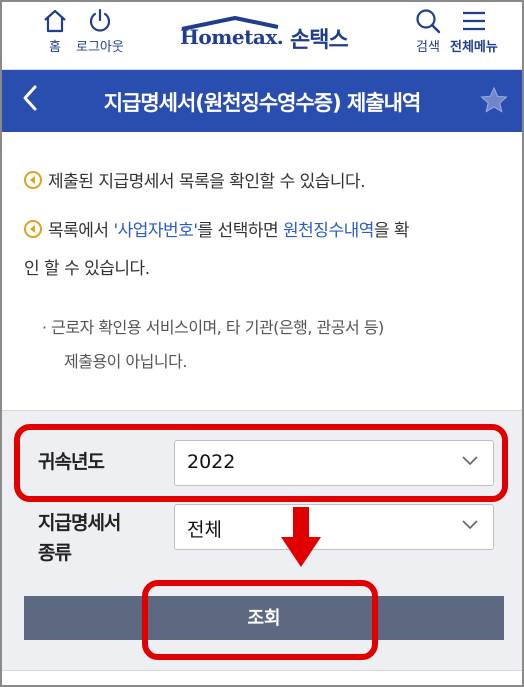 Image resolution: width=524 pixels, height=687 pixels. What do you see at coordinates (319, 40) in the screenshot?
I see `logo-korean-text: 손택스` at bounding box center [319, 40].